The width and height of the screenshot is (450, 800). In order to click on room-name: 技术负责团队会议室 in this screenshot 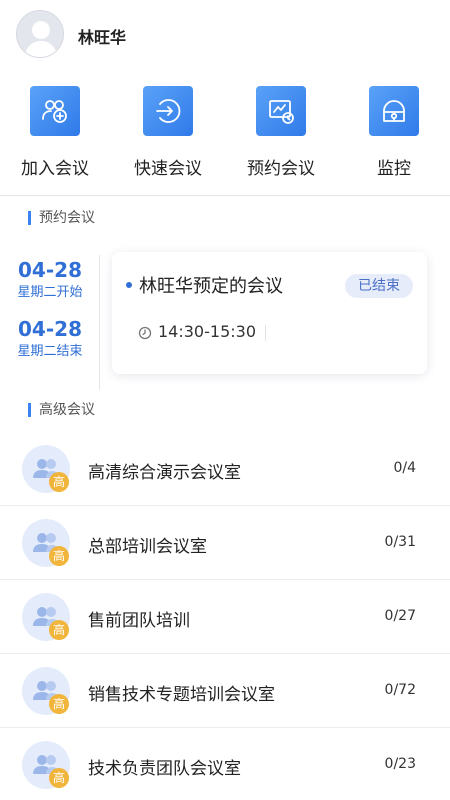, I will do `click(164, 769)`.